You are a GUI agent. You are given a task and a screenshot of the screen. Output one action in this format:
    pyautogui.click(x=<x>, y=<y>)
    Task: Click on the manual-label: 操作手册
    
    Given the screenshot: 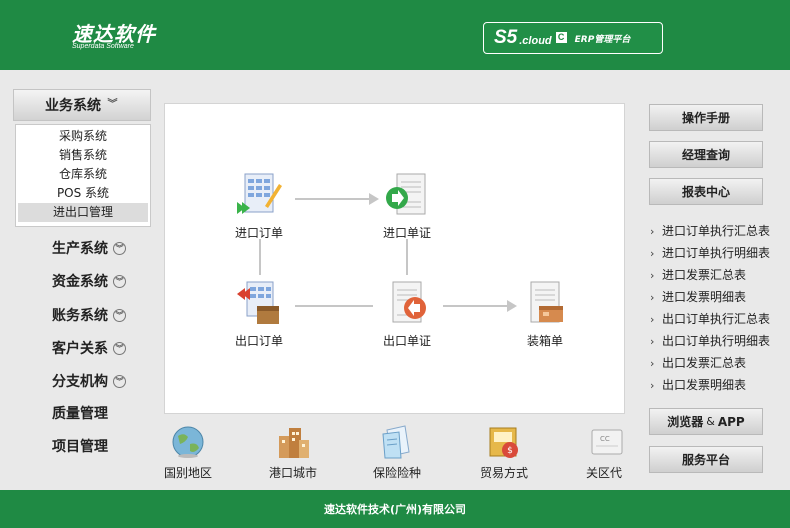 What is the action you would take?
    pyautogui.click(x=705, y=118)
    